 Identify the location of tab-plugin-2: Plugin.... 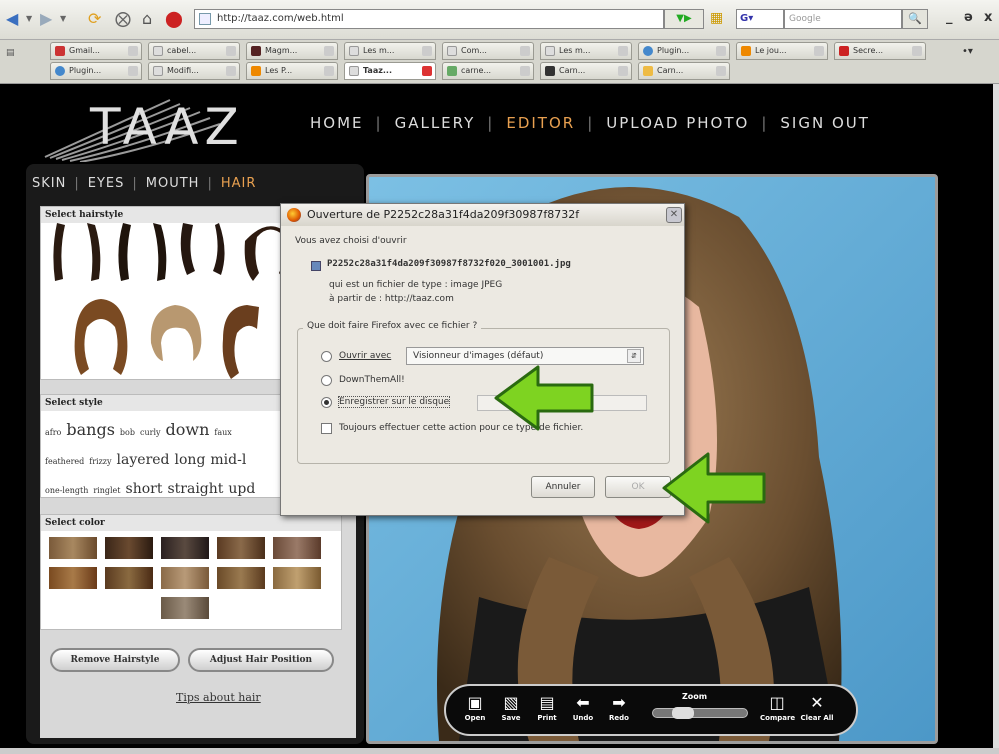
(96, 71).